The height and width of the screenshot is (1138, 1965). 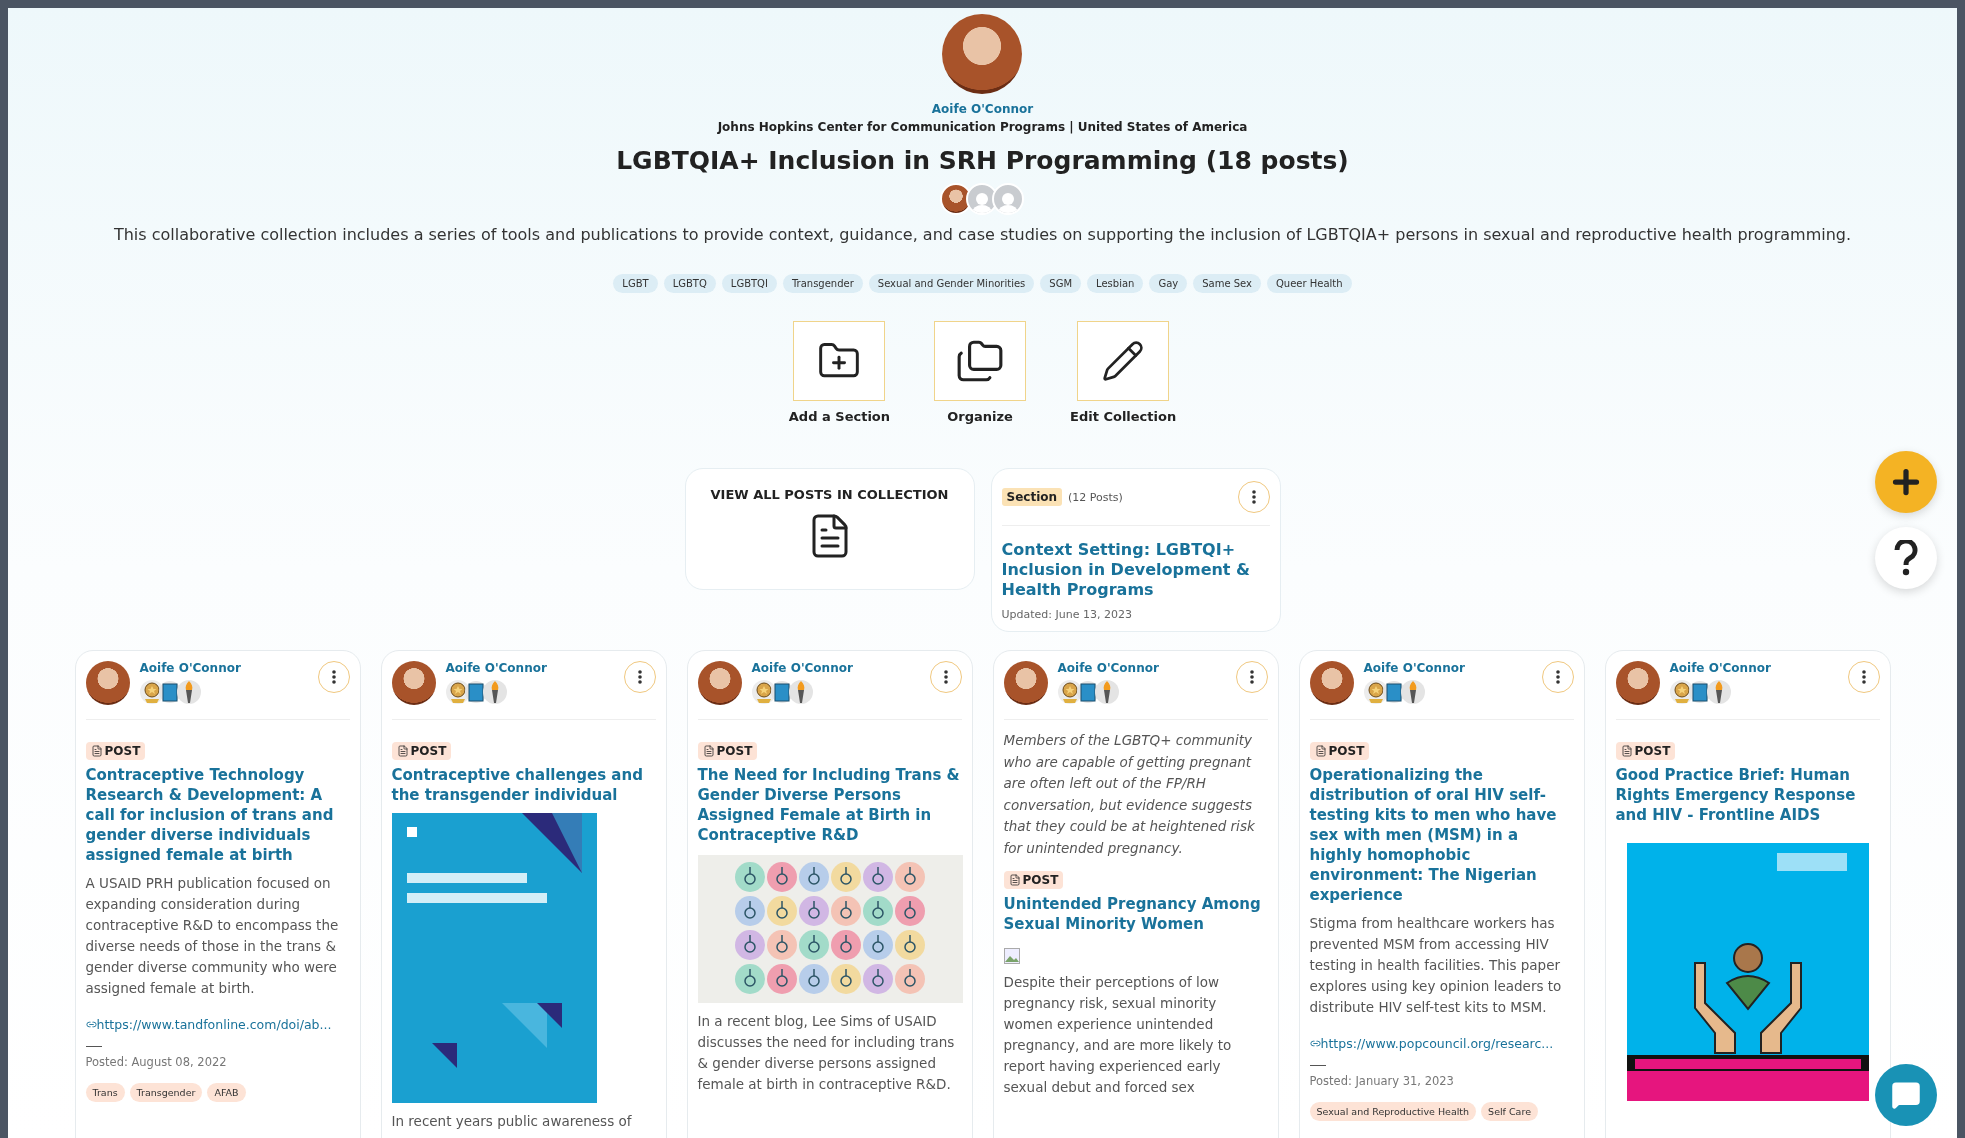 I want to click on topic-tag: SGM, so click(x=1061, y=283).